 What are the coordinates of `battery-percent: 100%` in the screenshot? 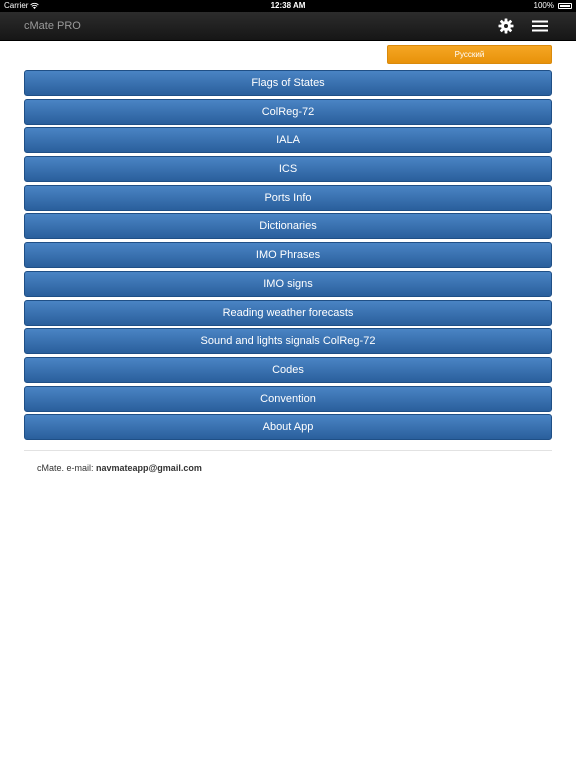 It's located at (543, 5).